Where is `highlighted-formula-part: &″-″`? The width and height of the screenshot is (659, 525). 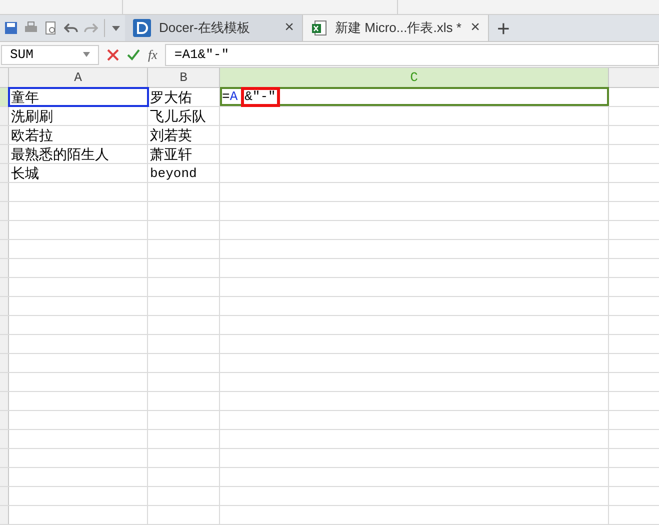 highlighted-formula-part: &″-″ is located at coordinates (260, 96).